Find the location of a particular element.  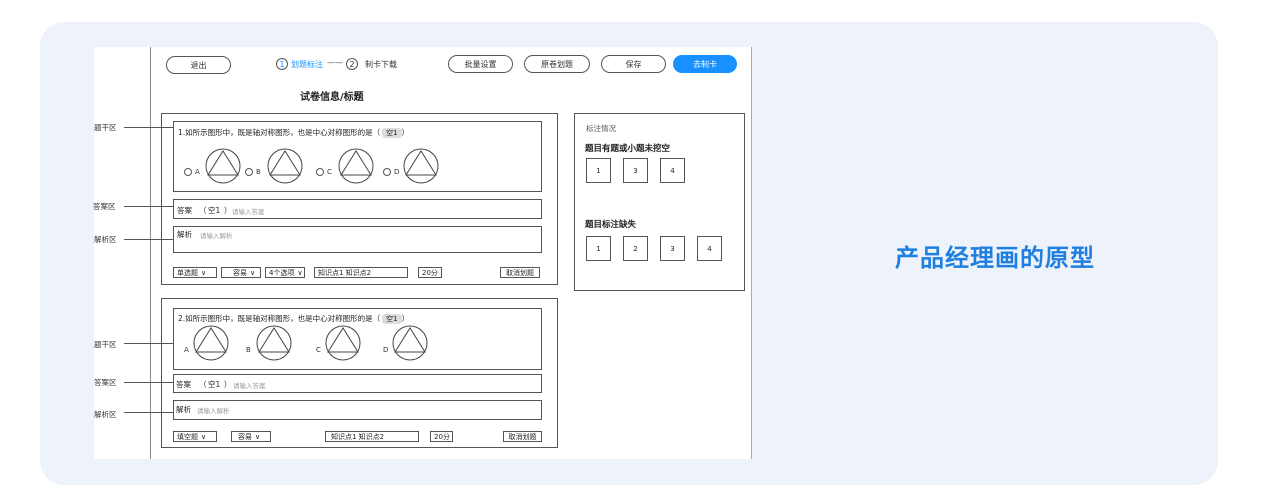

missing-marks-heading: 题目标注缺失 is located at coordinates (611, 225).